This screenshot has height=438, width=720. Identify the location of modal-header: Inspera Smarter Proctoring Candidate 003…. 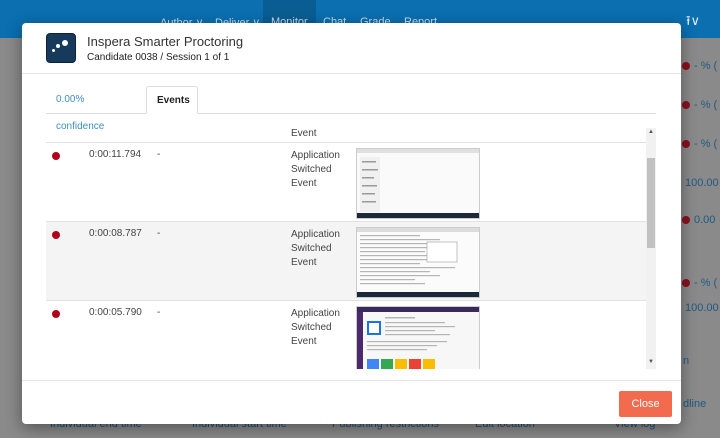
(351, 48).